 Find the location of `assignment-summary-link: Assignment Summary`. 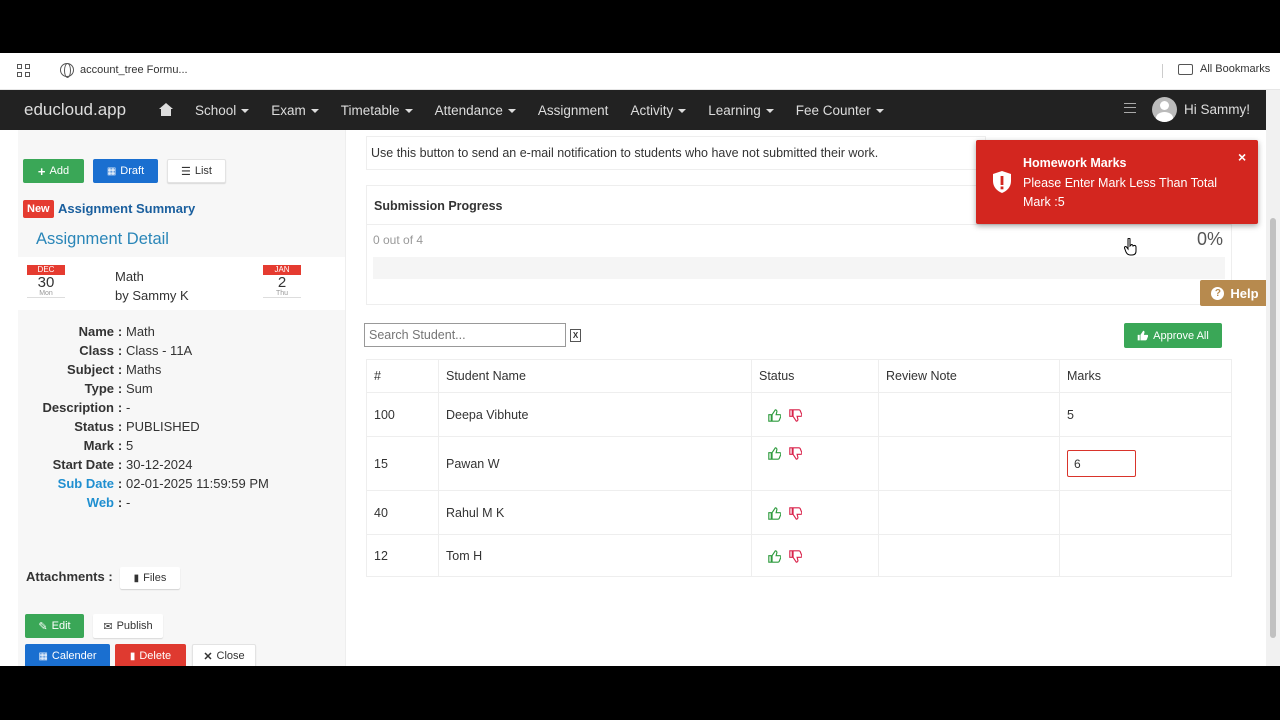

assignment-summary-link: Assignment Summary is located at coordinates (126, 208).